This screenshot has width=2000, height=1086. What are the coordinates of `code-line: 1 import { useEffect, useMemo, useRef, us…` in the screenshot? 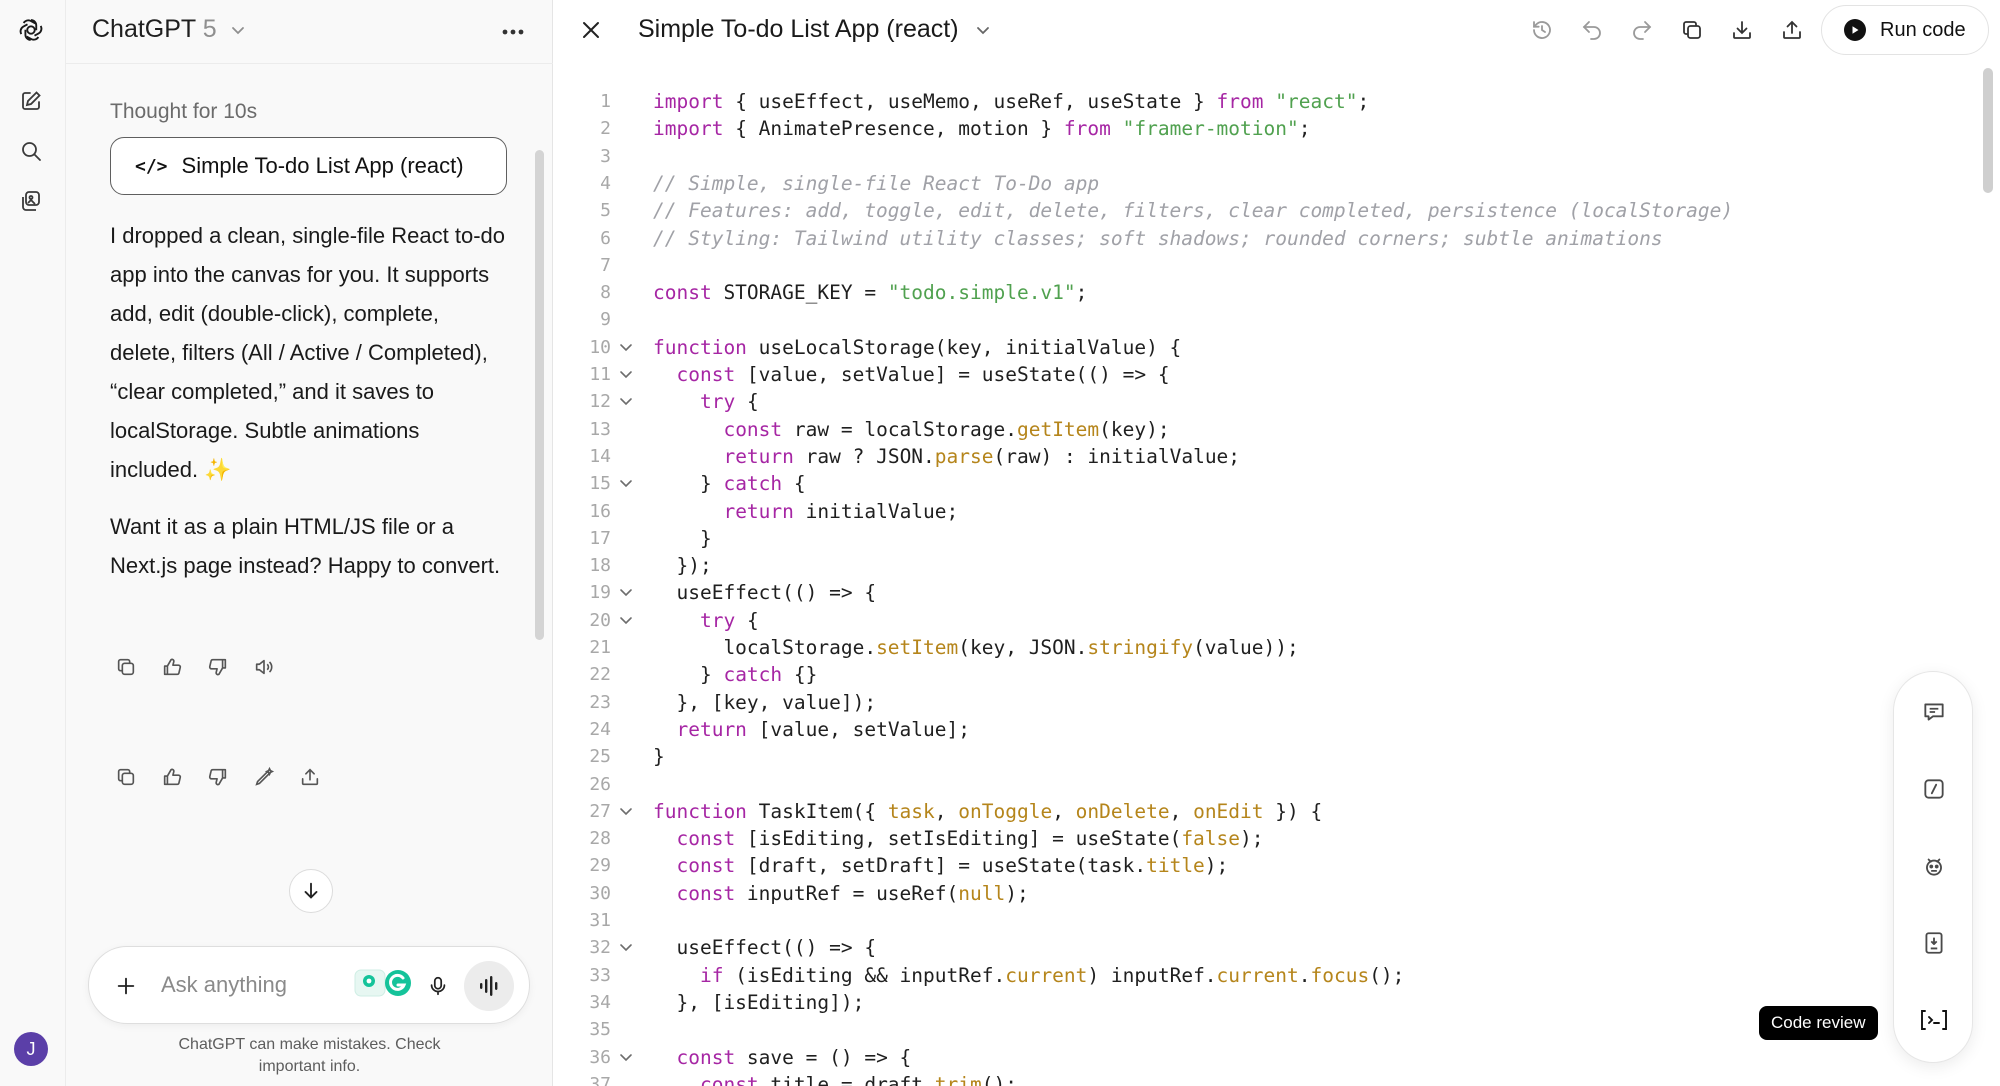 It's located at (1263, 101).